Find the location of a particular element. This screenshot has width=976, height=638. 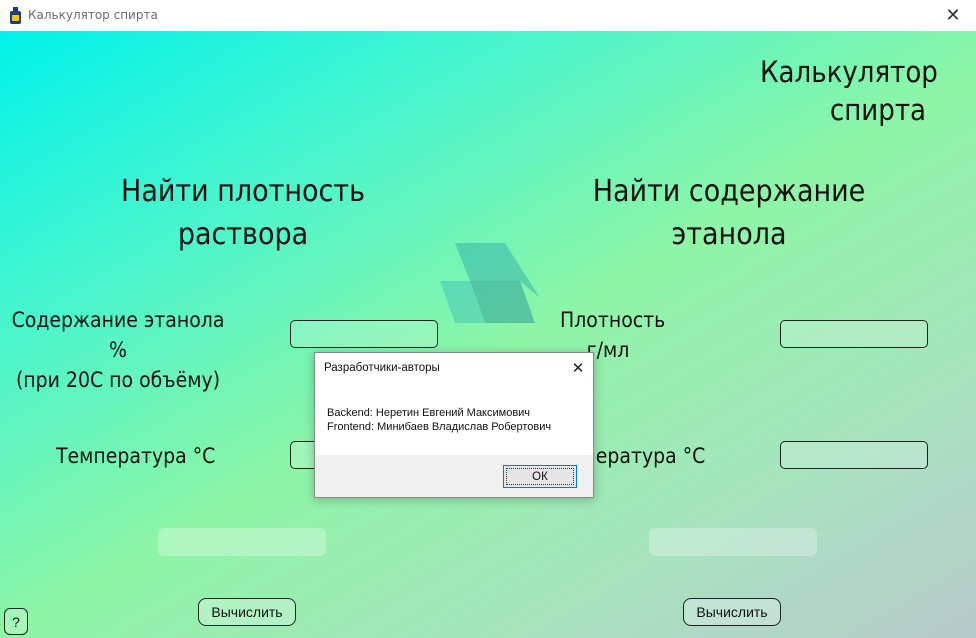

dialog-title: Разработчики-авторы is located at coordinates (382, 368).